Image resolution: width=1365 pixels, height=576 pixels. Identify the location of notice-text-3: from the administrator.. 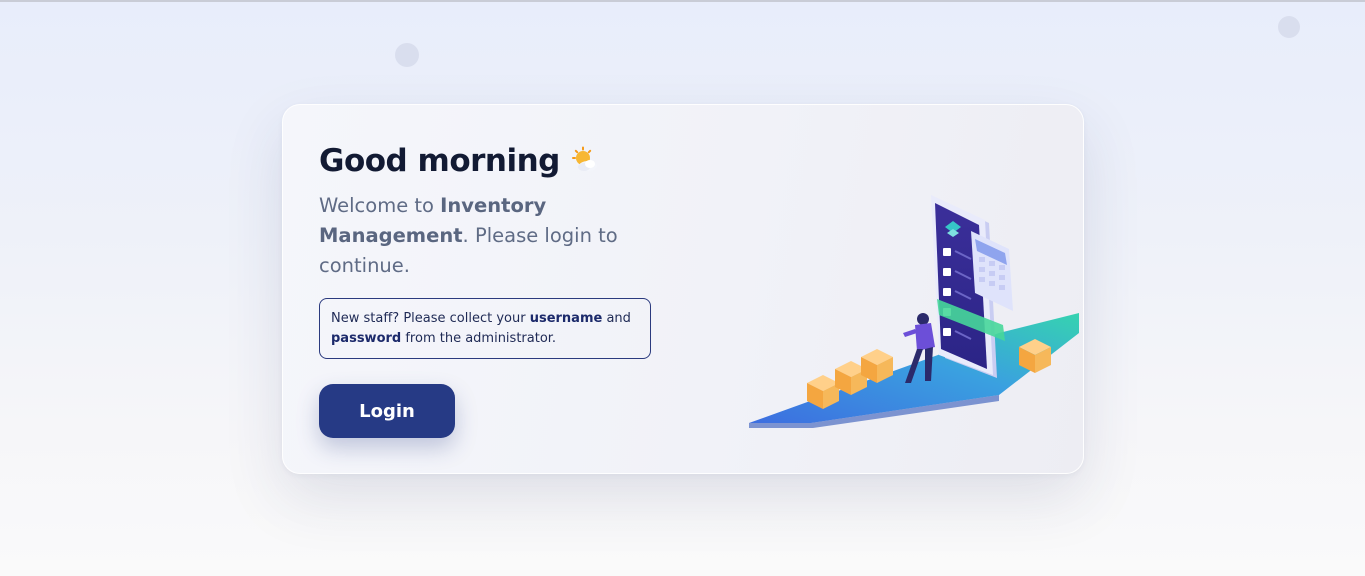
(479, 338).